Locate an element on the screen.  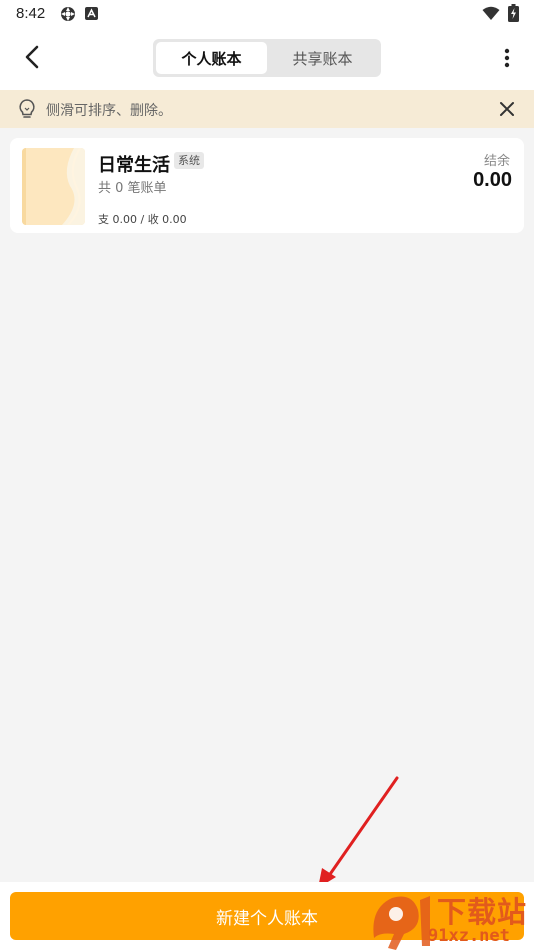
status-time: 8:42 is located at coordinates (31, 13).